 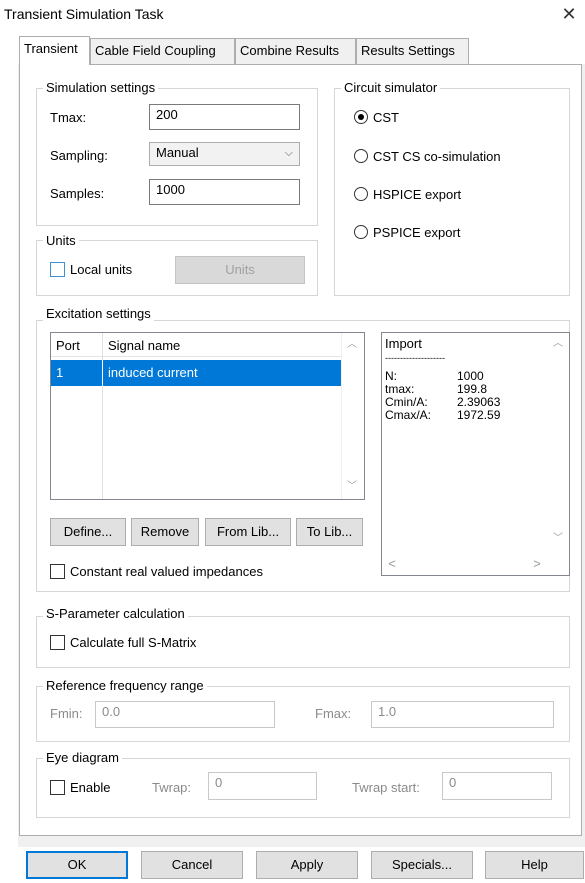 What do you see at coordinates (125, 685) in the screenshot?
I see `reference-frequency-legend: Reference frequency range` at bounding box center [125, 685].